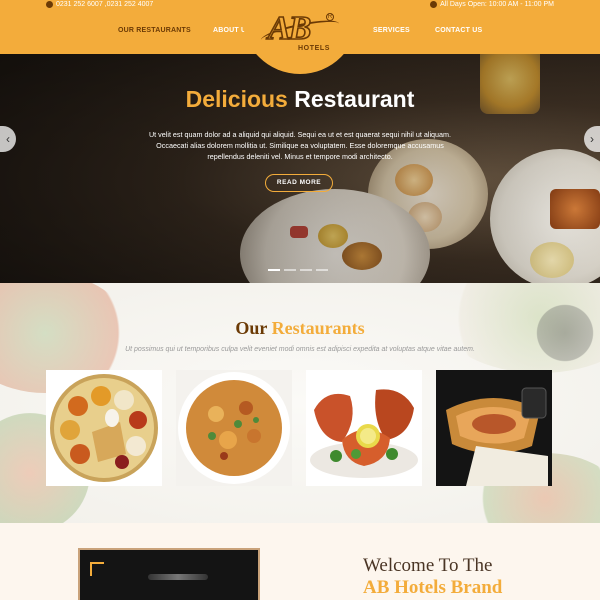 Image resolution: width=600 pixels, height=600 pixels. I want to click on section-title-main: Our, so click(251, 328).